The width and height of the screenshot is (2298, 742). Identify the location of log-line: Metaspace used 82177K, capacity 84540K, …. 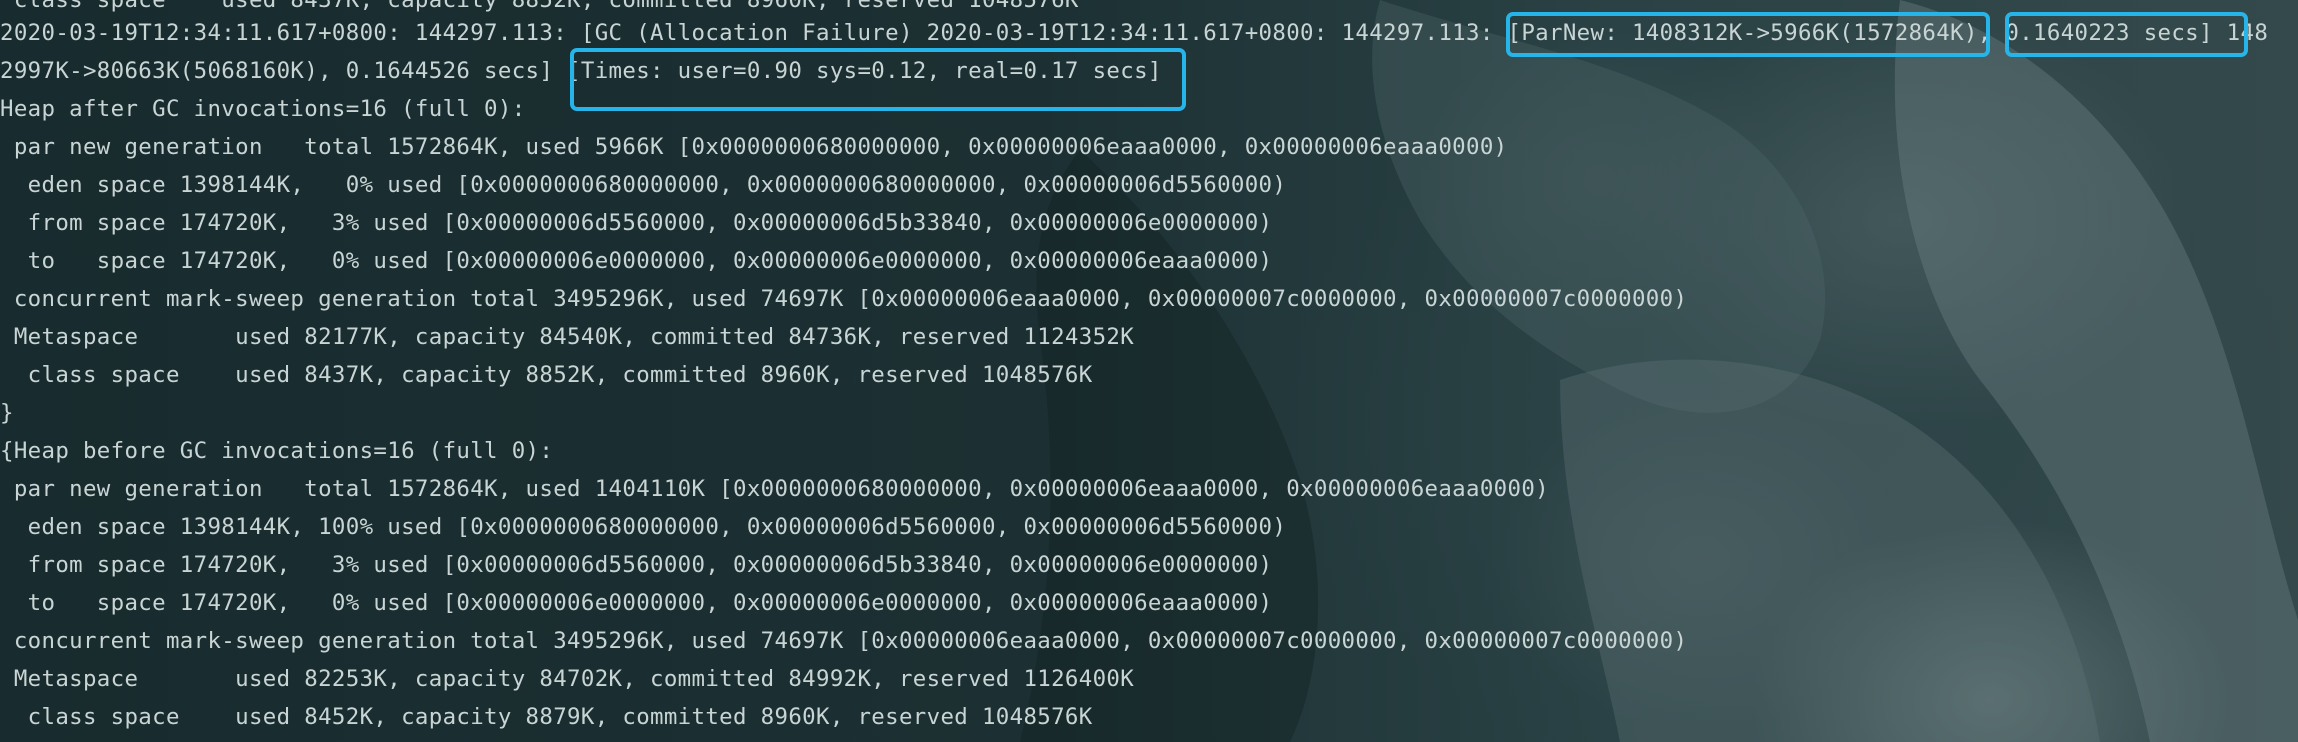
(567, 337).